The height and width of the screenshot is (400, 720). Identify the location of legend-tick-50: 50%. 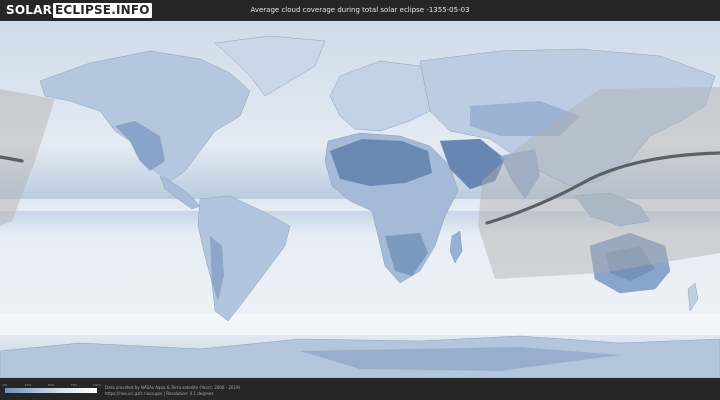
(51, 385).